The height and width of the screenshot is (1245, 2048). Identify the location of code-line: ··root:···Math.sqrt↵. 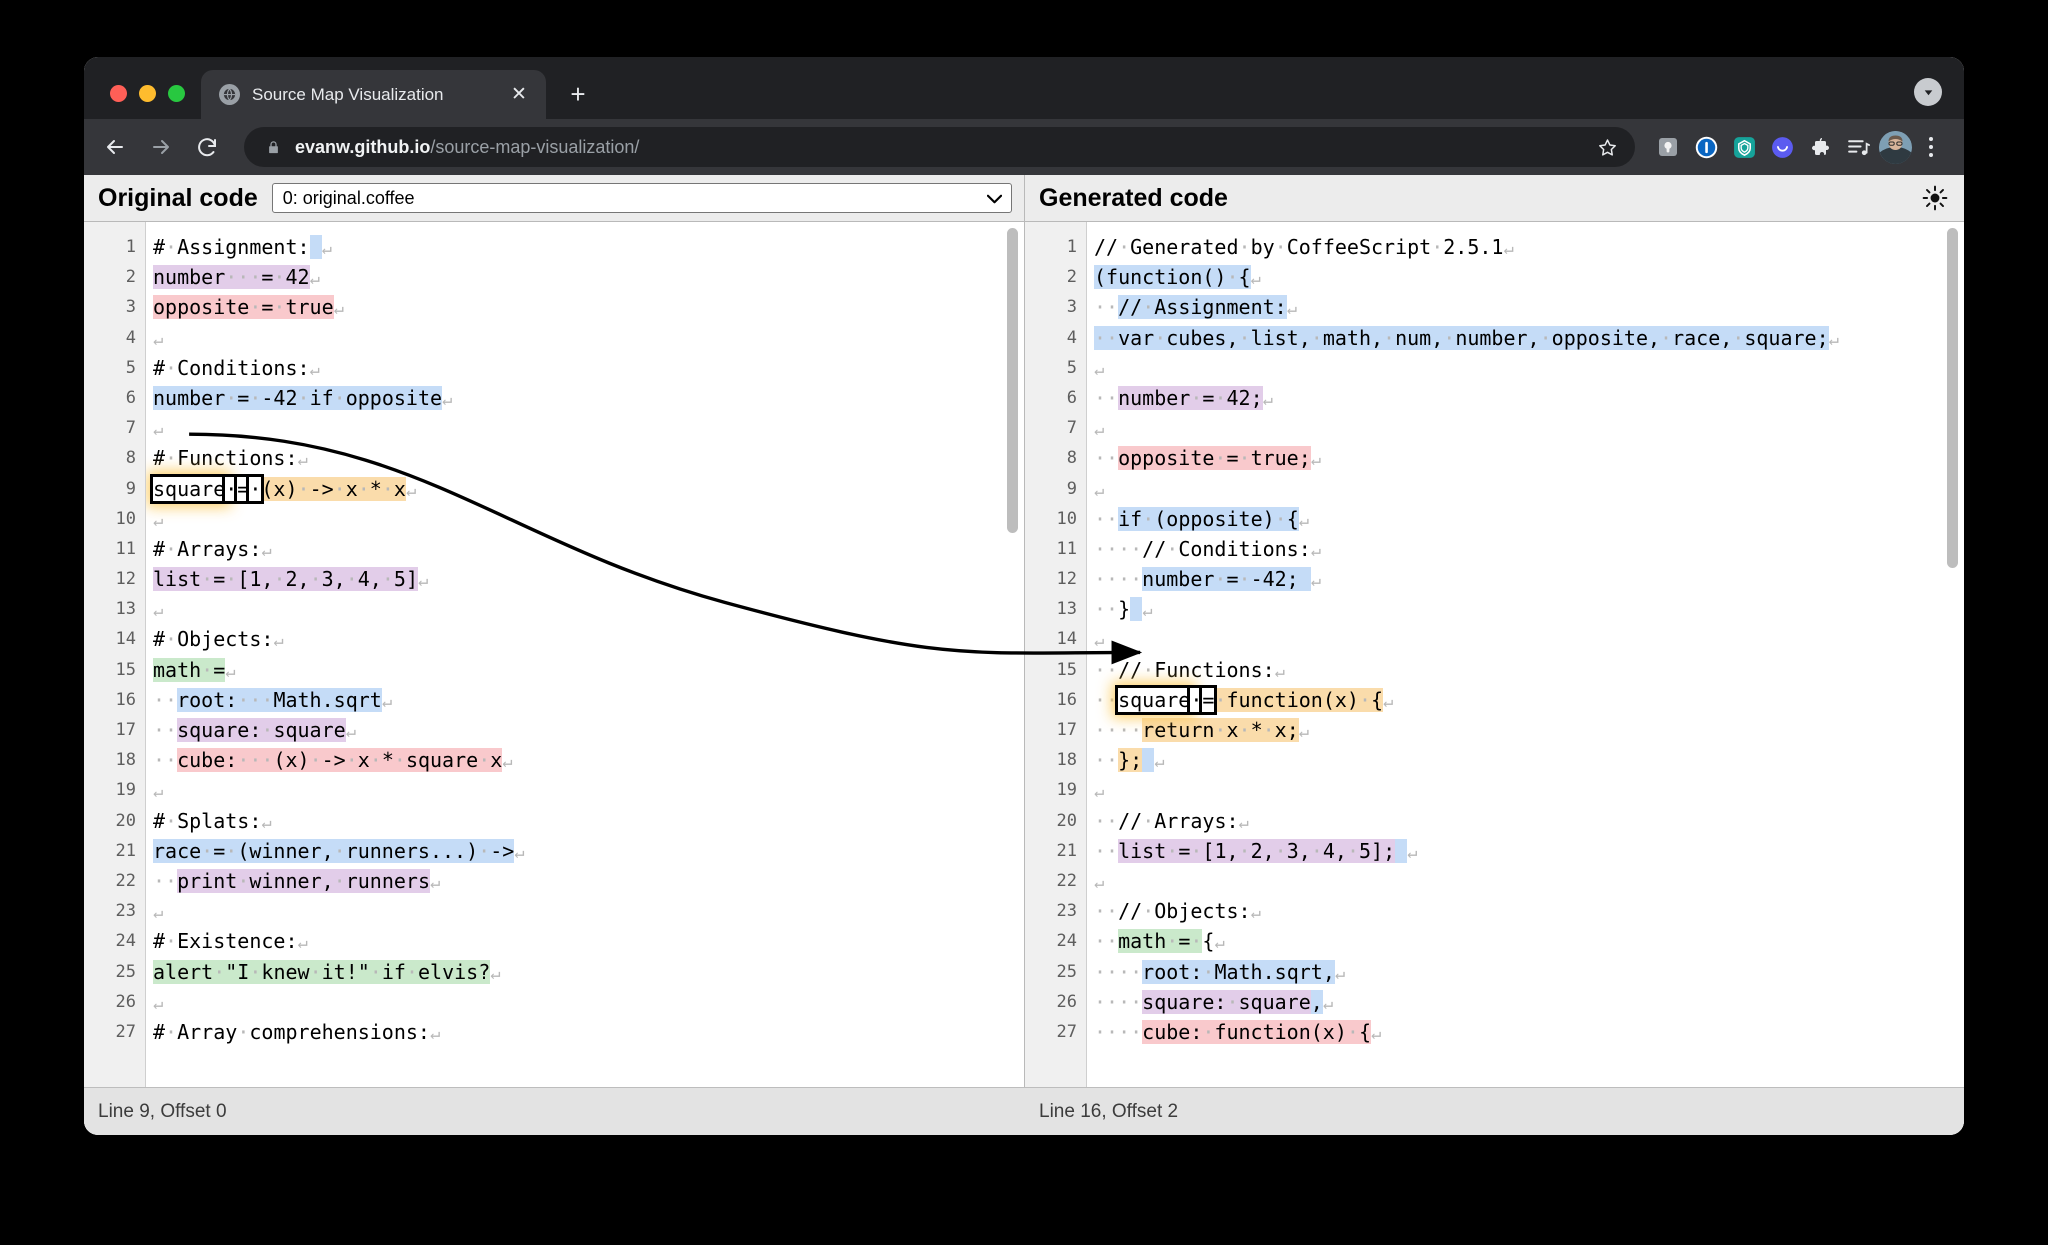
(588, 700).